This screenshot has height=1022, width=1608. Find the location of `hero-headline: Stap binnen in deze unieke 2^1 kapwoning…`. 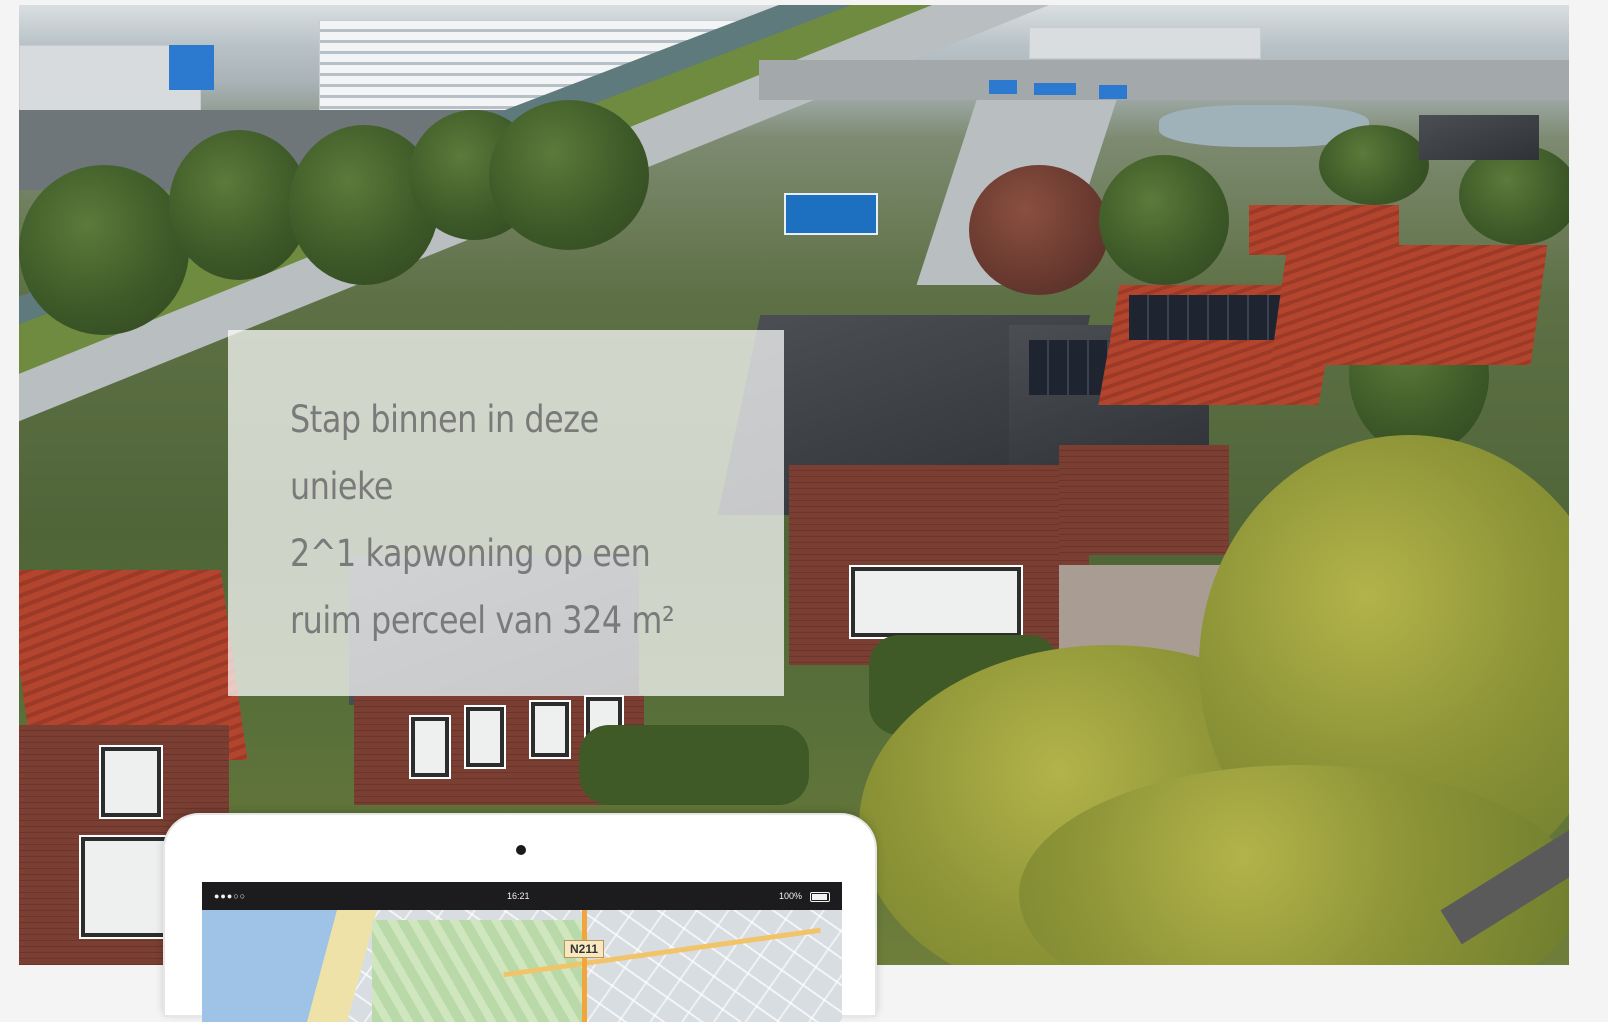

hero-headline: Stap binnen in deze unieke 2^1 kapwoning… is located at coordinates (482, 520).